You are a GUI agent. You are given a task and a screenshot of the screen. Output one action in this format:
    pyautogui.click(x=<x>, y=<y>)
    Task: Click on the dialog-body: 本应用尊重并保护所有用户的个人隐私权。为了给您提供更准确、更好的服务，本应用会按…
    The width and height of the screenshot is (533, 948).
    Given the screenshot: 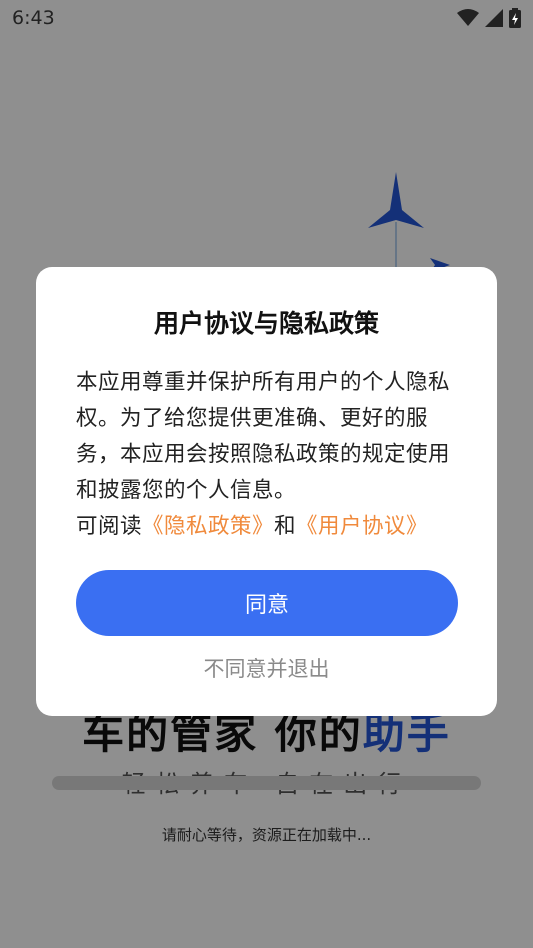 What is the action you would take?
    pyautogui.click(x=266, y=455)
    